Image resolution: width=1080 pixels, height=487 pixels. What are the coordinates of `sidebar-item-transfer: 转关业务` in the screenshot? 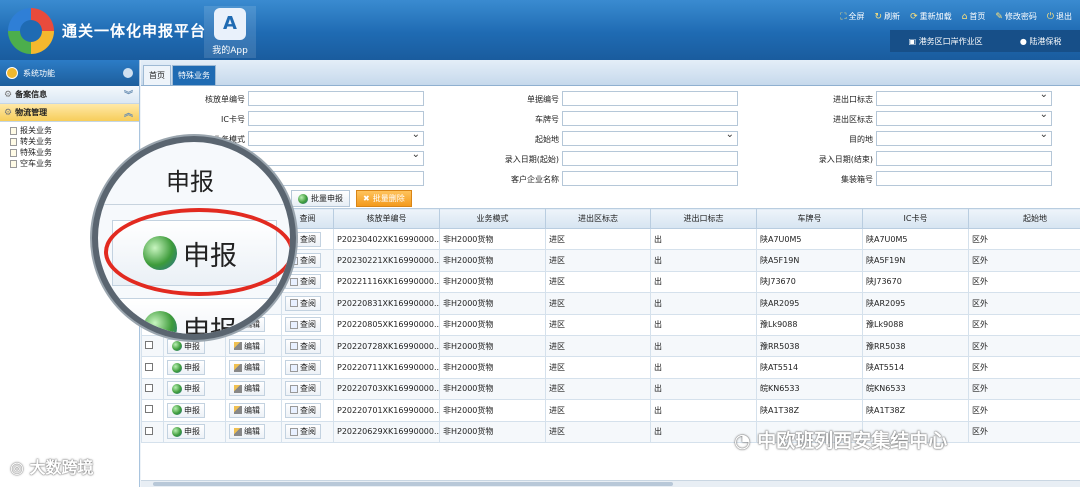 It's located at (74, 141).